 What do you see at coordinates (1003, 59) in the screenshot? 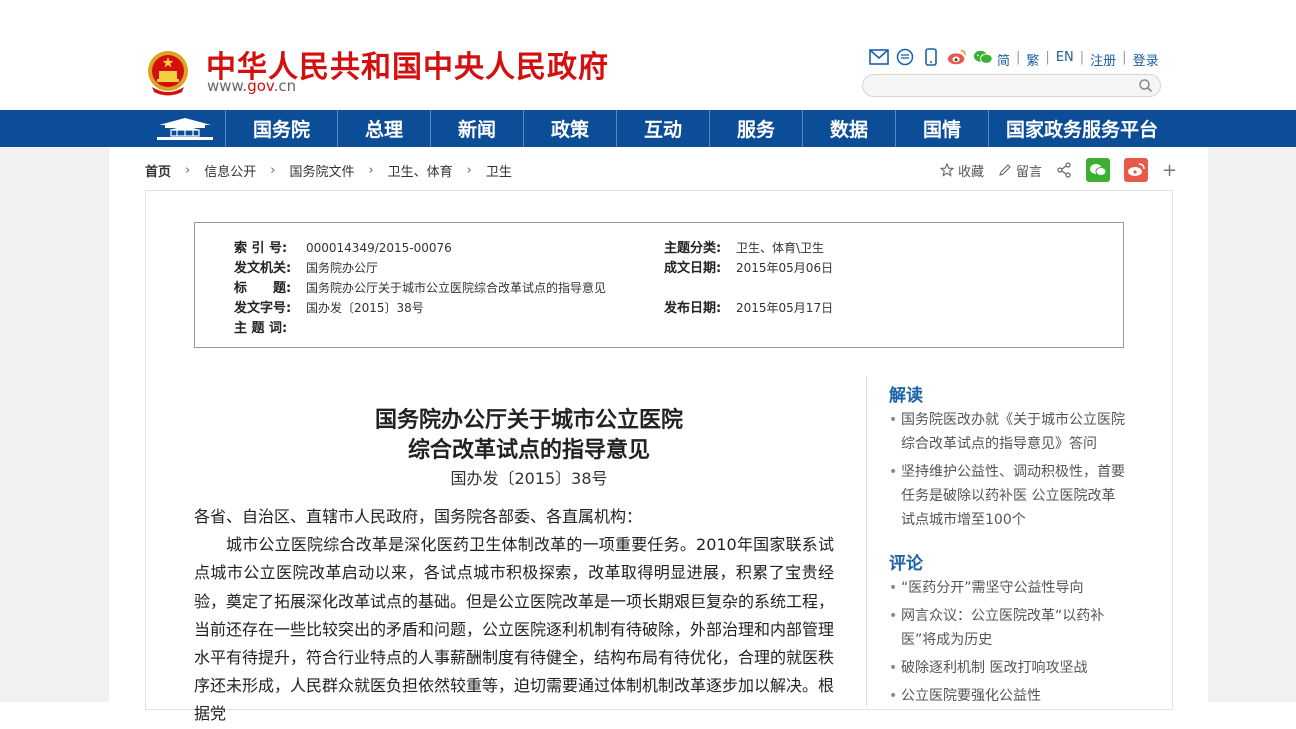
I see `lang-simplified-link: 简` at bounding box center [1003, 59].